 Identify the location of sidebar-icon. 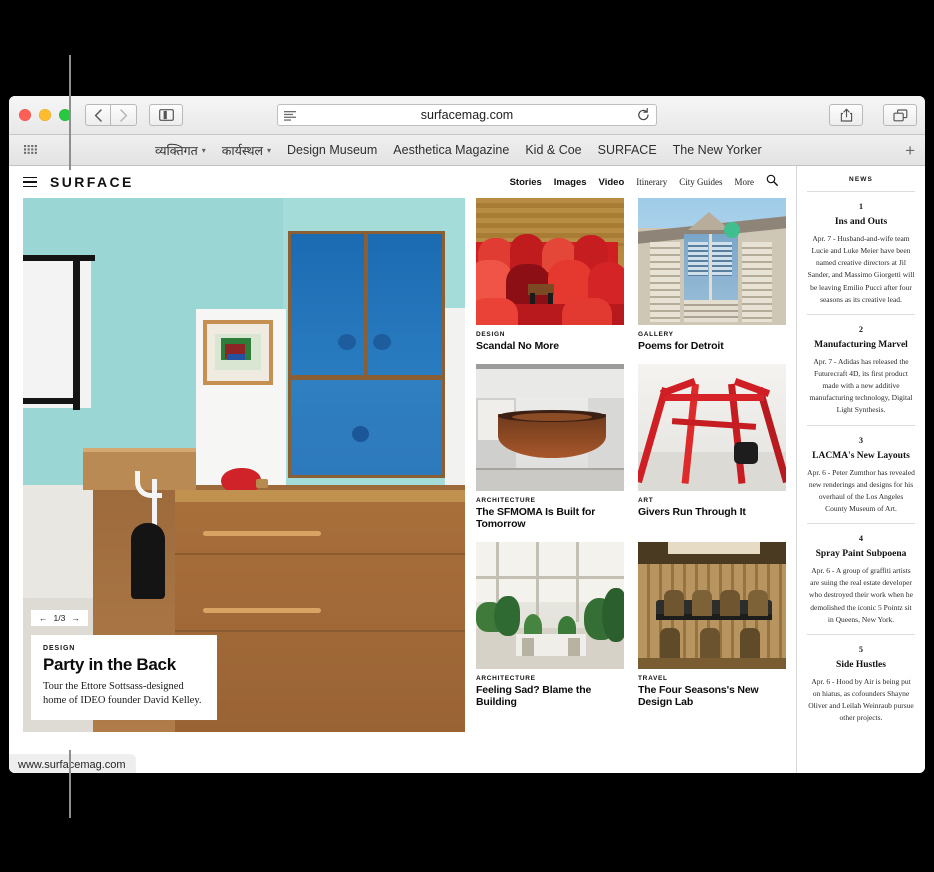
(166, 115).